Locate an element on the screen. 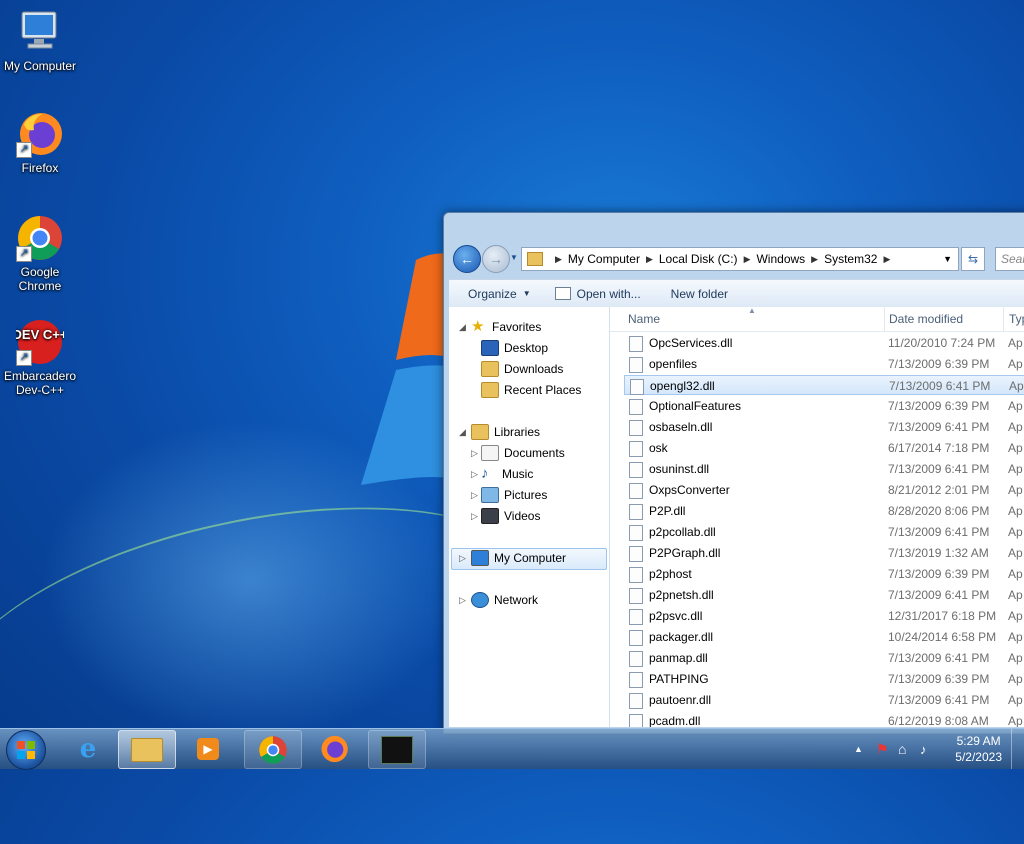 Image resolution: width=1024 pixels, height=844 pixels. file-row: p2psvc.dll 12/31/2017 6:18 PM Ap is located at coordinates (824, 616).